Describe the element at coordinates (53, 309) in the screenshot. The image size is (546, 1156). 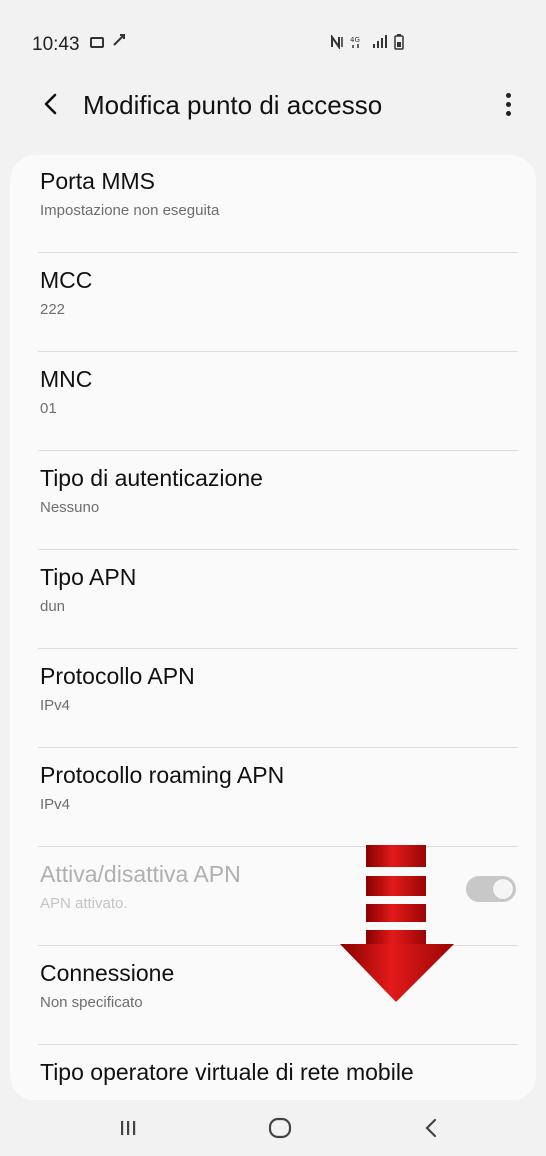
I see `item-value: 222` at that location.